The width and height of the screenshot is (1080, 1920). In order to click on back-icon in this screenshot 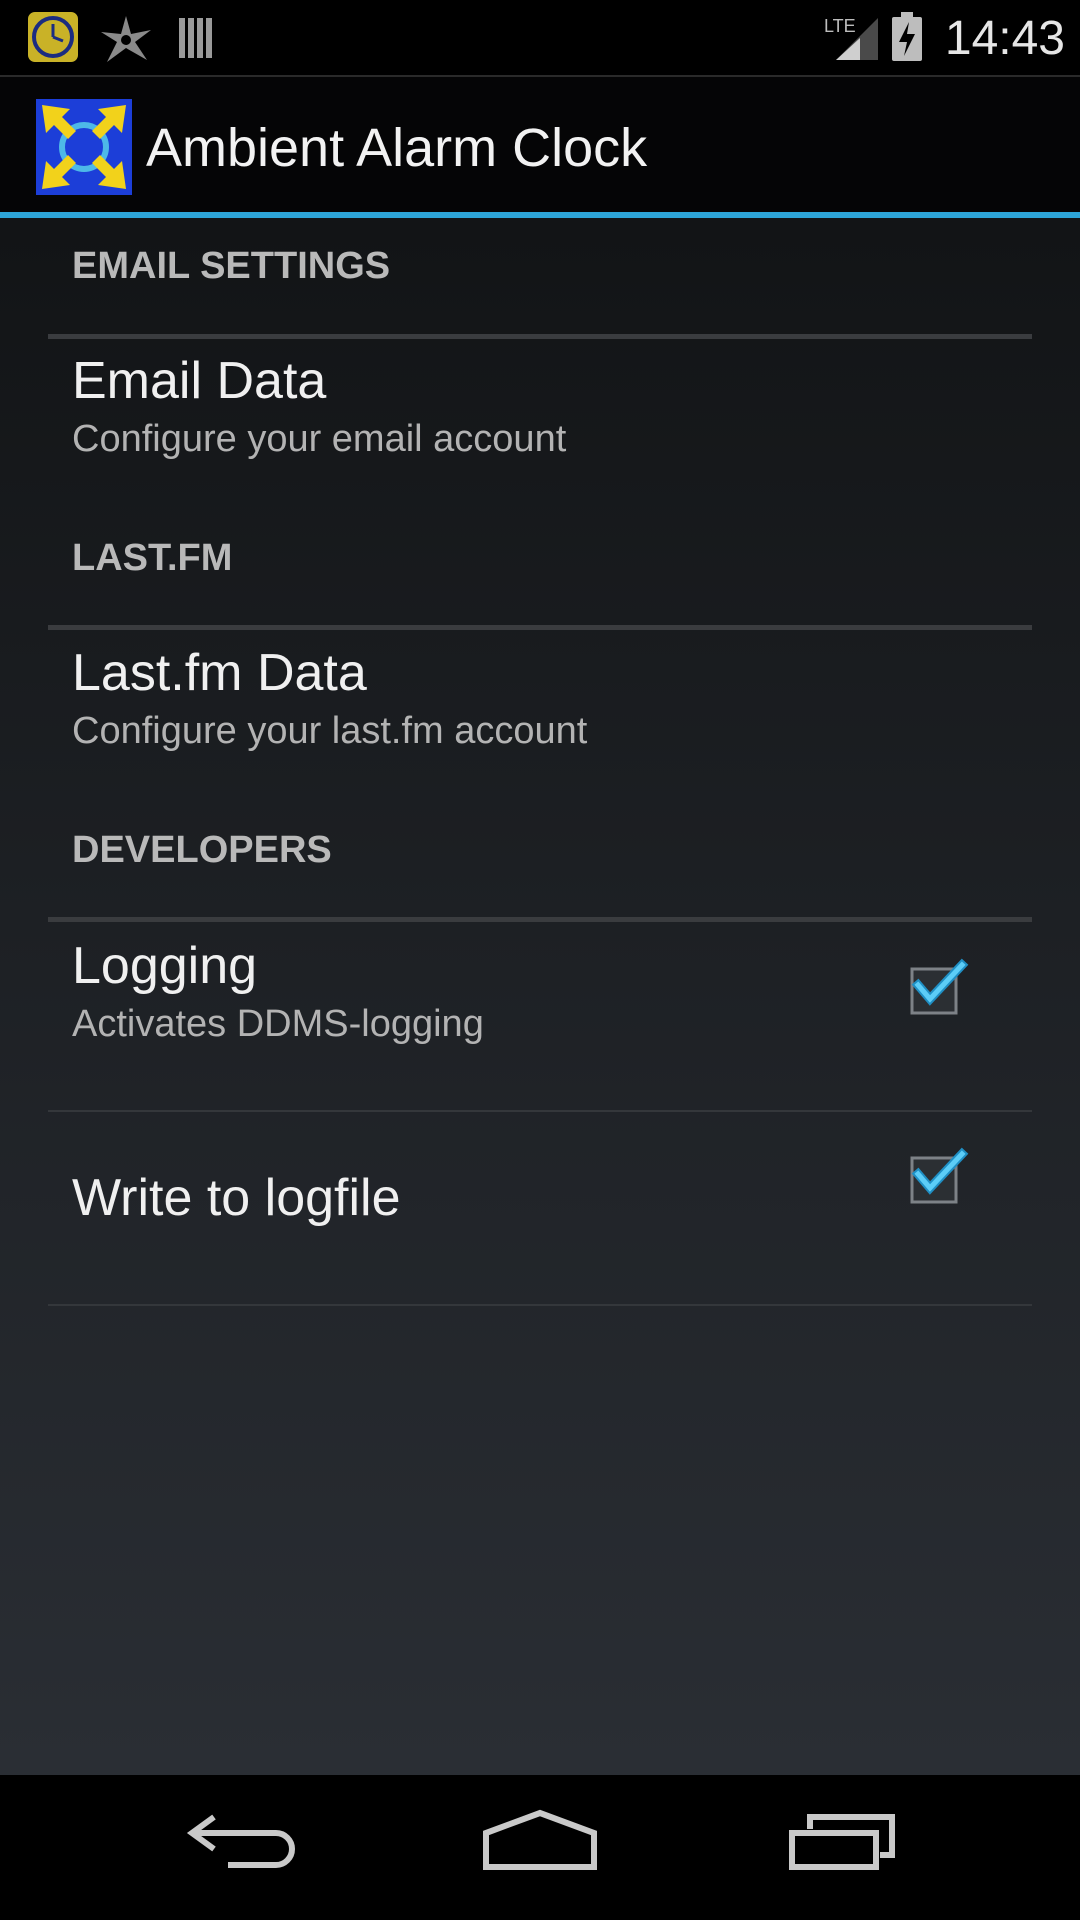, I will do `click(240, 1845)`.